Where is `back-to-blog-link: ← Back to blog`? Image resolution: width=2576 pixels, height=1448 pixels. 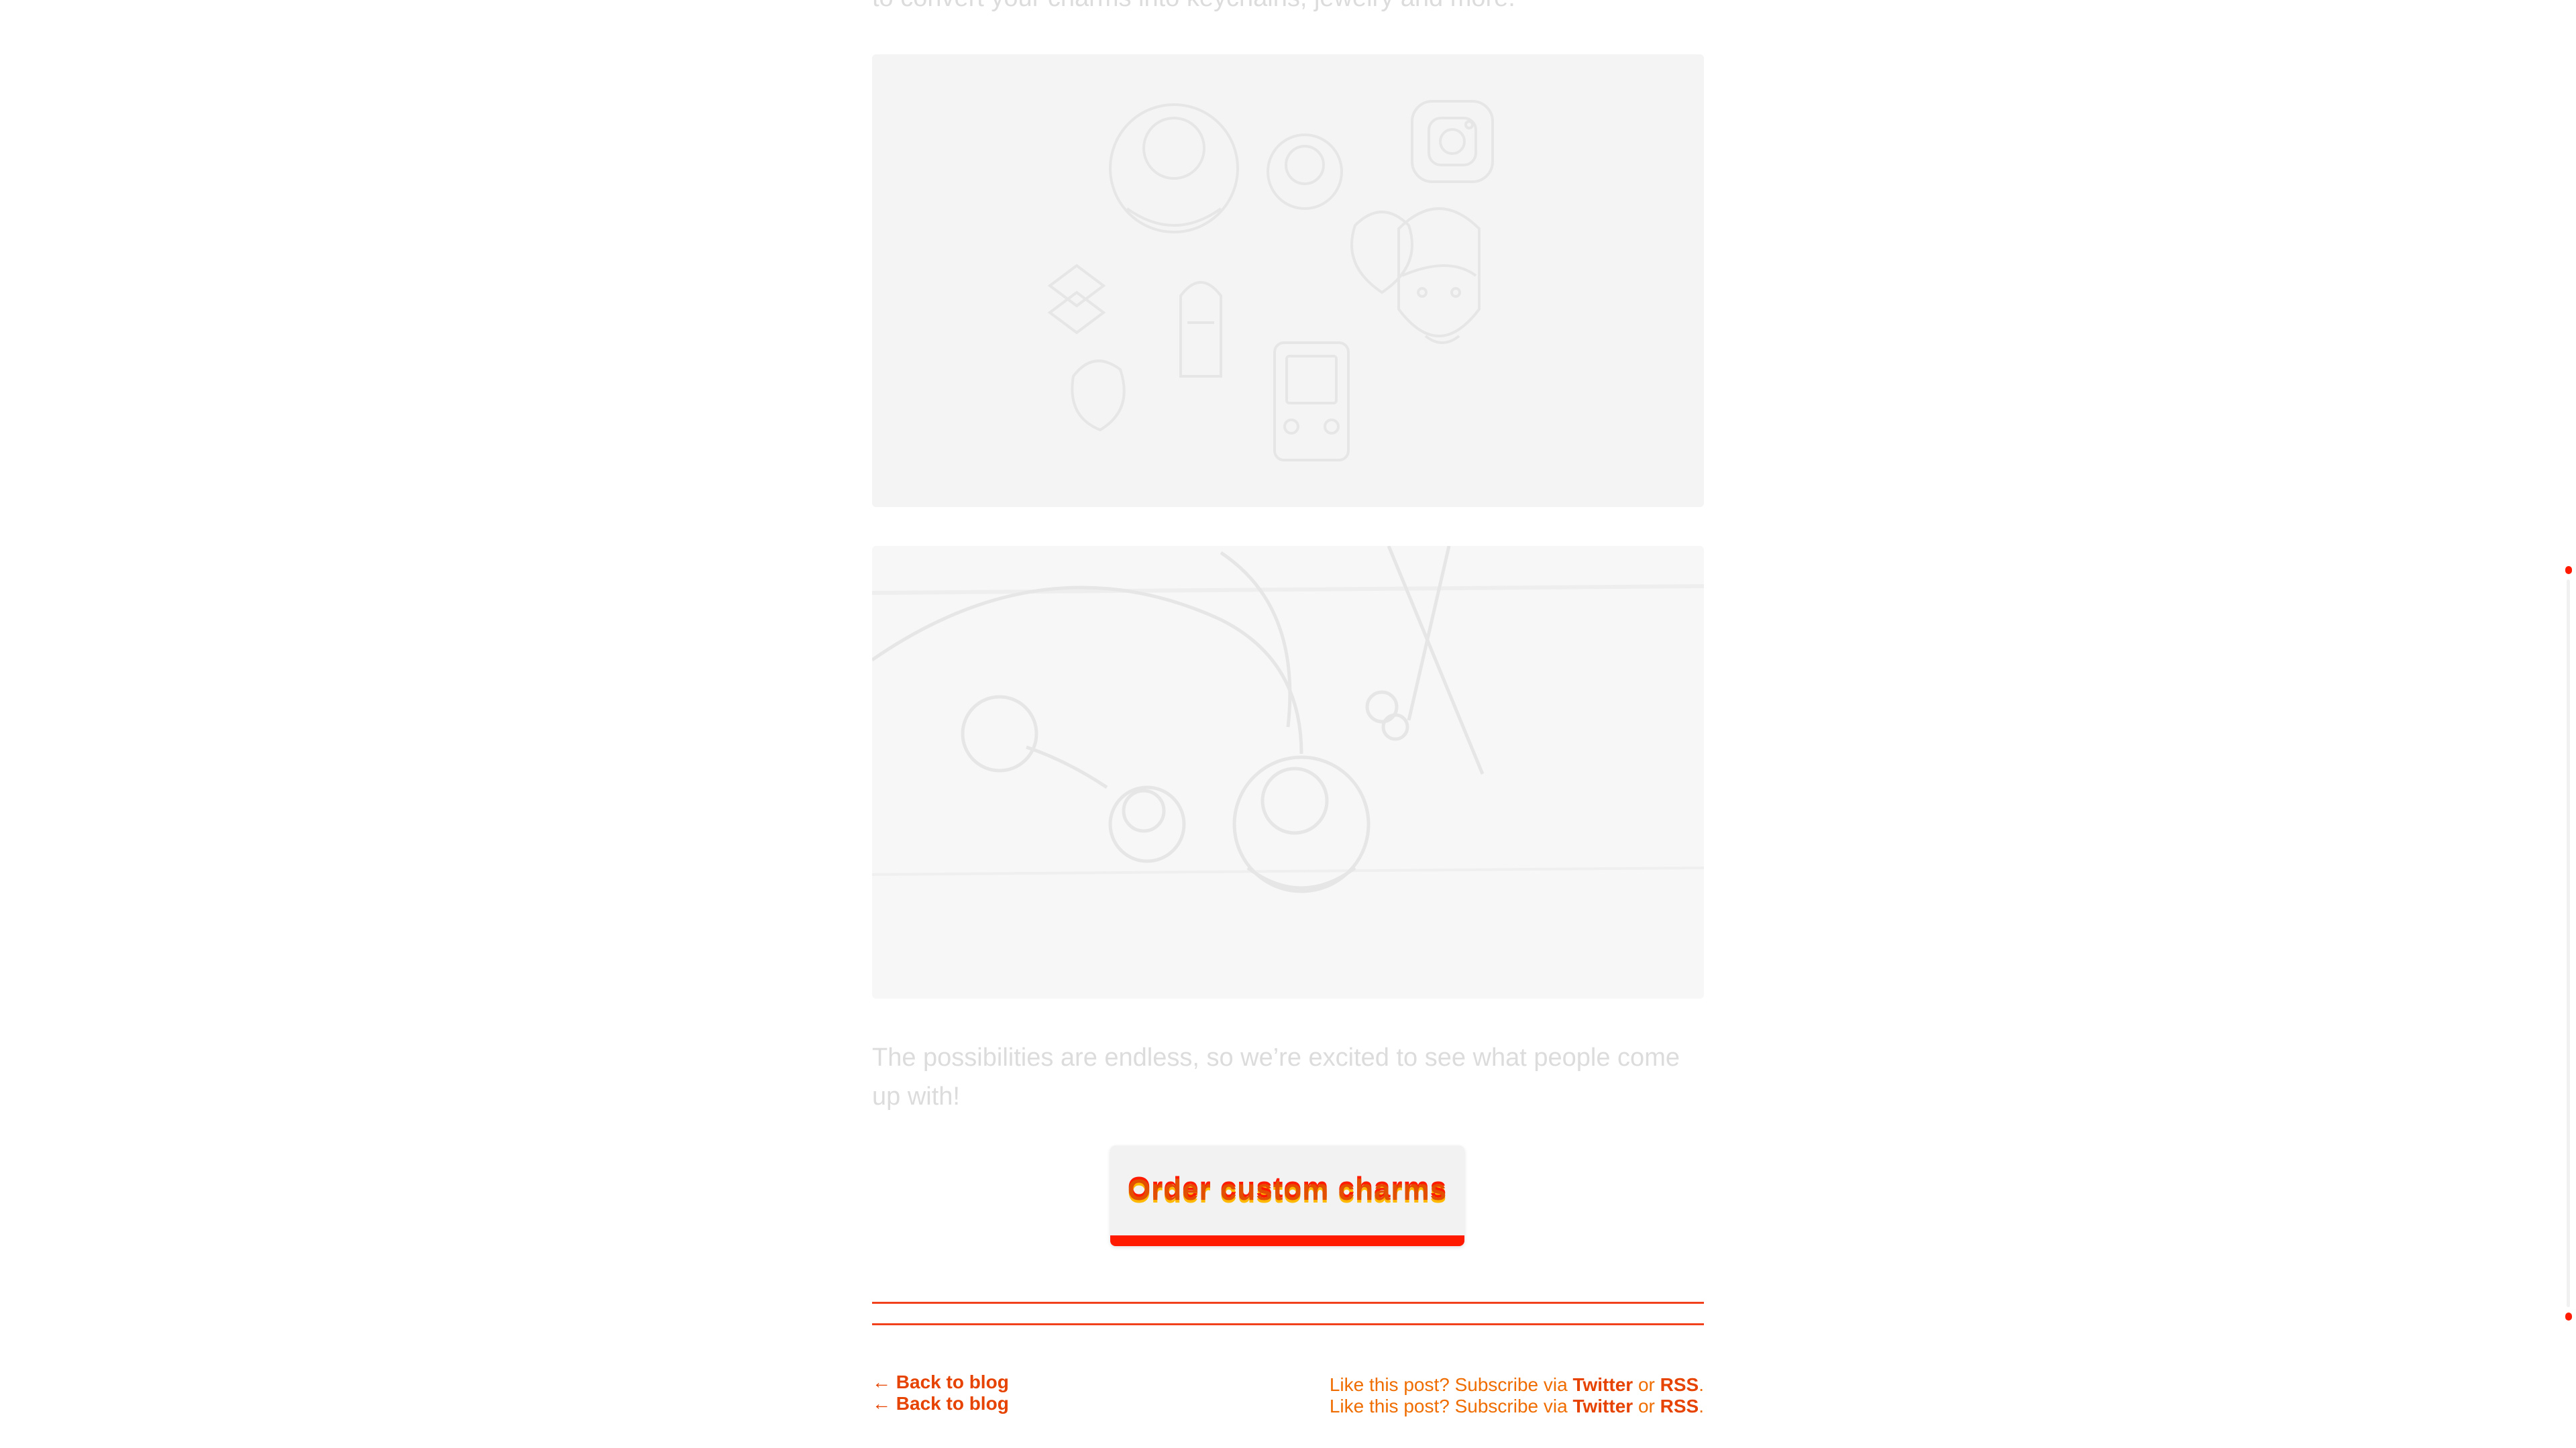
back-to-blog-link: ← Back to blog is located at coordinates (940, 1382).